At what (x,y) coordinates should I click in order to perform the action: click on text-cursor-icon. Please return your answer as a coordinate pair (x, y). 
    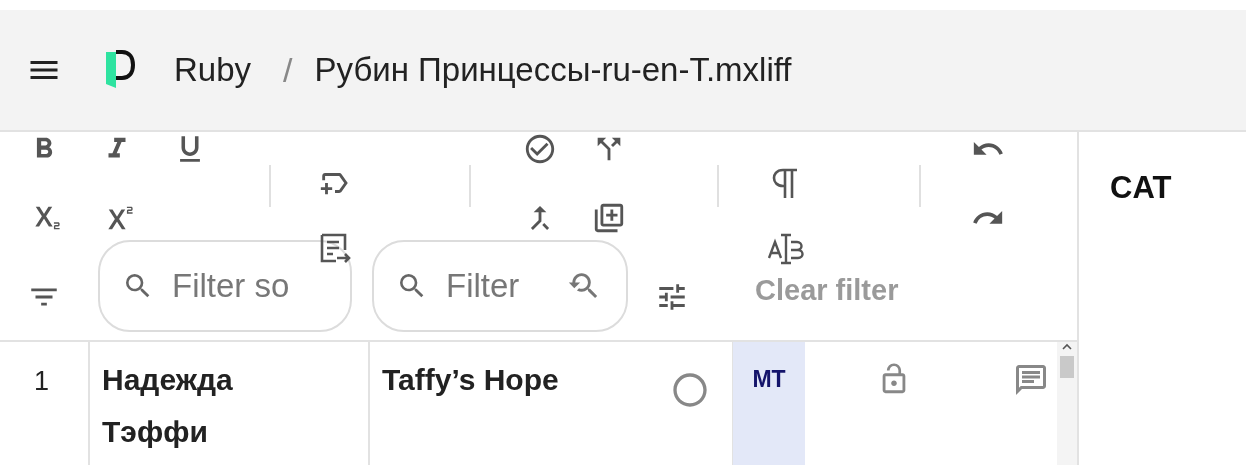
    Looking at the image, I should click on (786, 249).